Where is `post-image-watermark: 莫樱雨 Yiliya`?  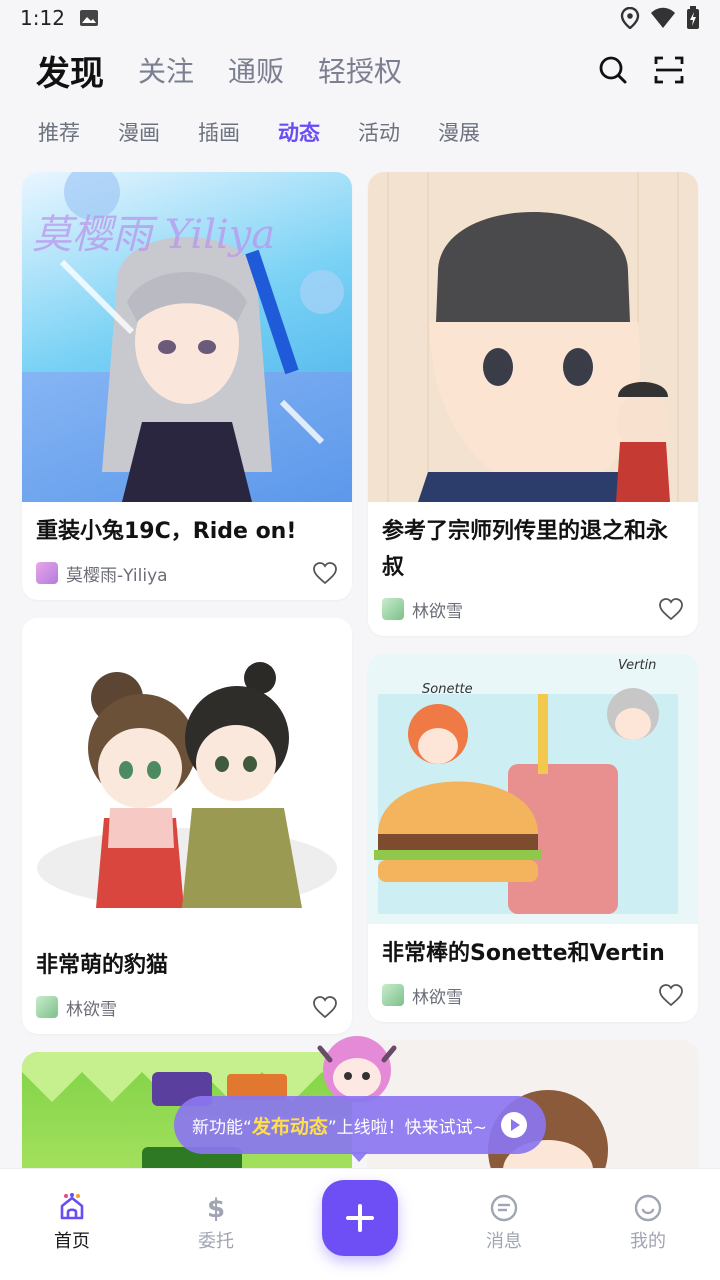 post-image-watermark: 莫樱雨 Yiliya is located at coordinates (154, 235).